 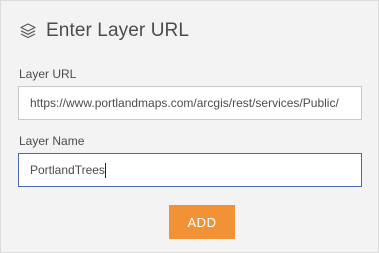 I want to click on layers-icon, so click(x=28, y=31).